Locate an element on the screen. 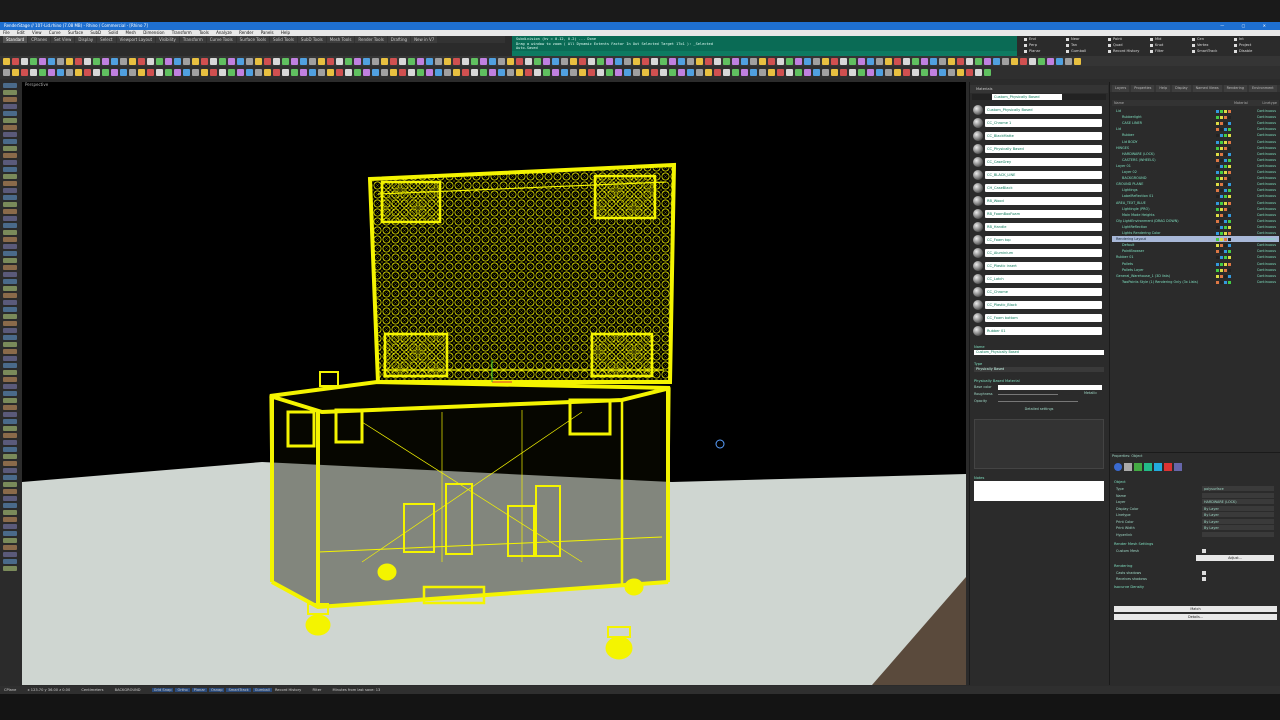 This screenshot has width=1280, height=720. layer-row: Lid Continuous is located at coordinates (1195, 111).